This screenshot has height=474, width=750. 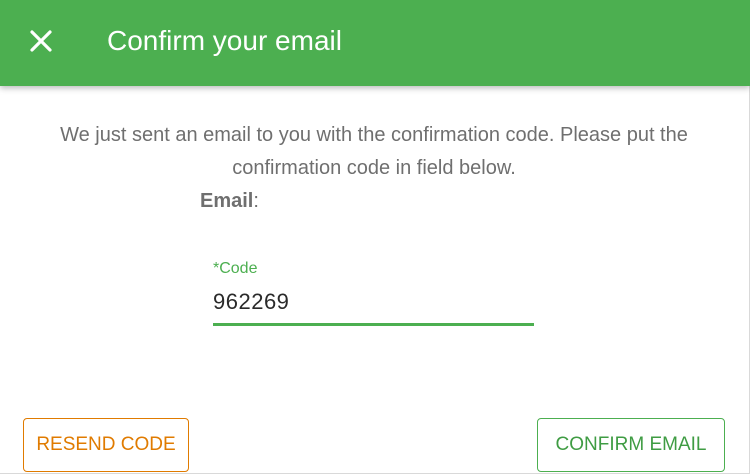 I want to click on resend-code-button: RESEND CODE, so click(x=106, y=445).